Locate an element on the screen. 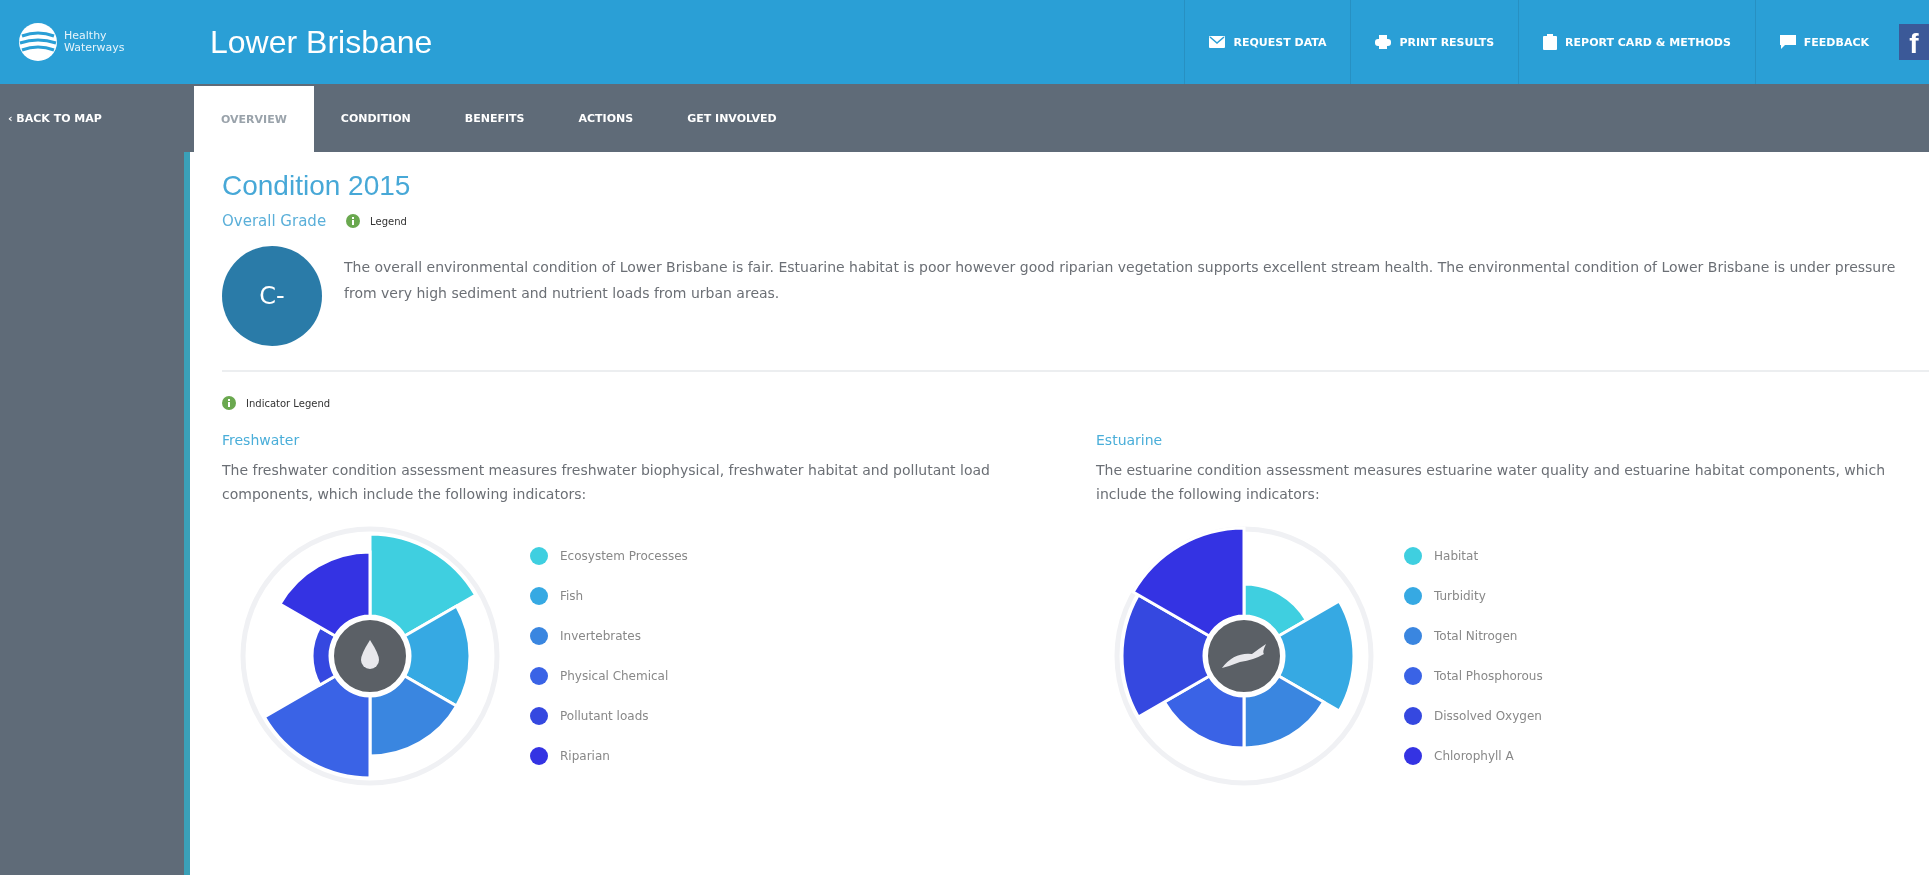 This screenshot has height=875, width=1929. facebook-button: f is located at coordinates (1914, 42).